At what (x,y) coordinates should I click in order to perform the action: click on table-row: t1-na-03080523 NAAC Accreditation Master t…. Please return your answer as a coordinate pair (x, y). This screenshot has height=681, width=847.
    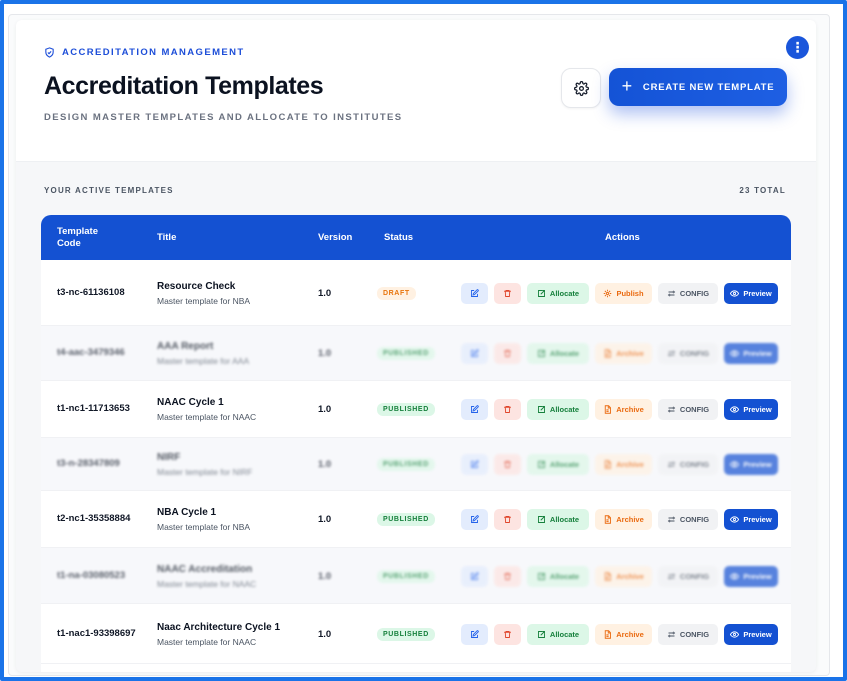
    Looking at the image, I should click on (416, 576).